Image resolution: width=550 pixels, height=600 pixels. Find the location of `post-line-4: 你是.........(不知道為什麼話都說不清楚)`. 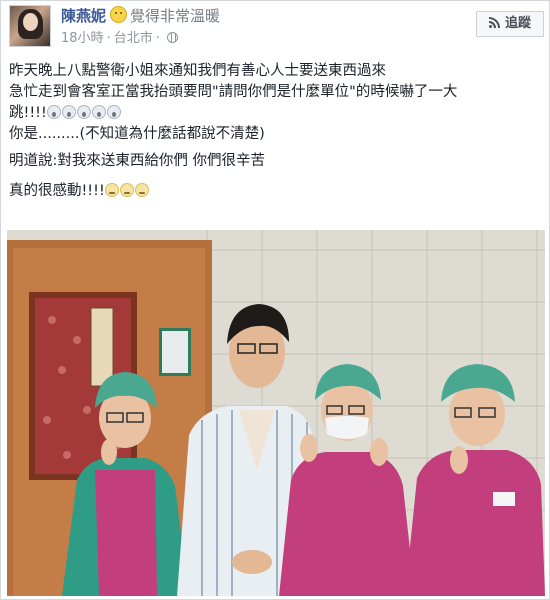

post-line-4: 你是.........(不知道為什麼話都說不清楚) is located at coordinates (137, 134).